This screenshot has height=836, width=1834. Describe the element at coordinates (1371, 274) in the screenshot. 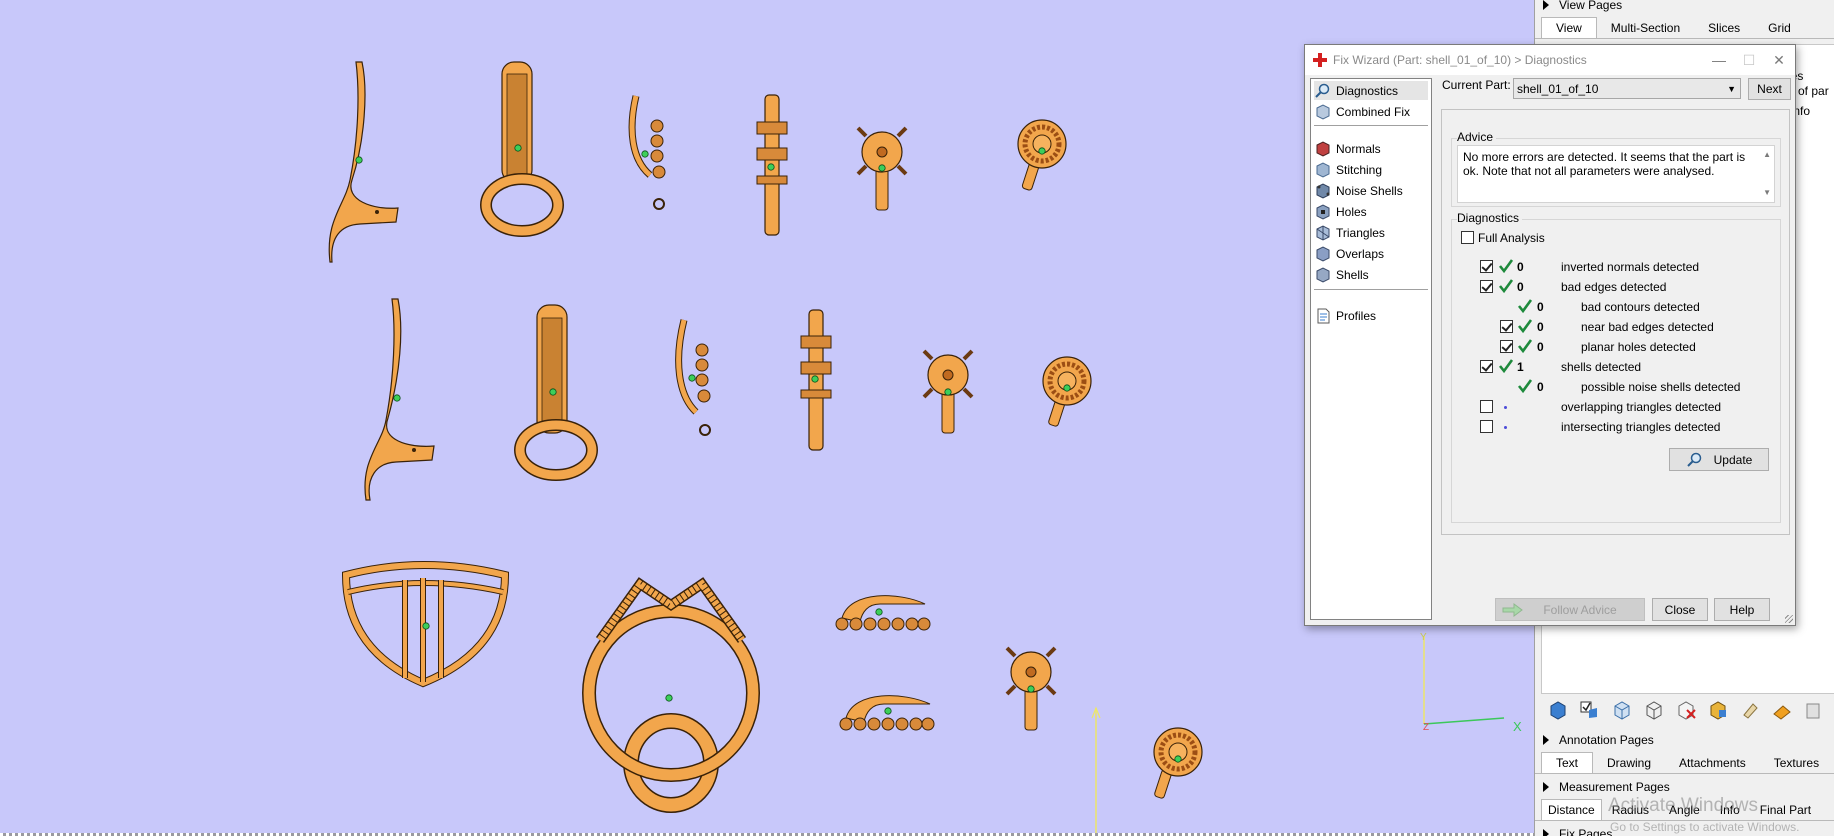

I see `nav-shells: Shells` at that location.